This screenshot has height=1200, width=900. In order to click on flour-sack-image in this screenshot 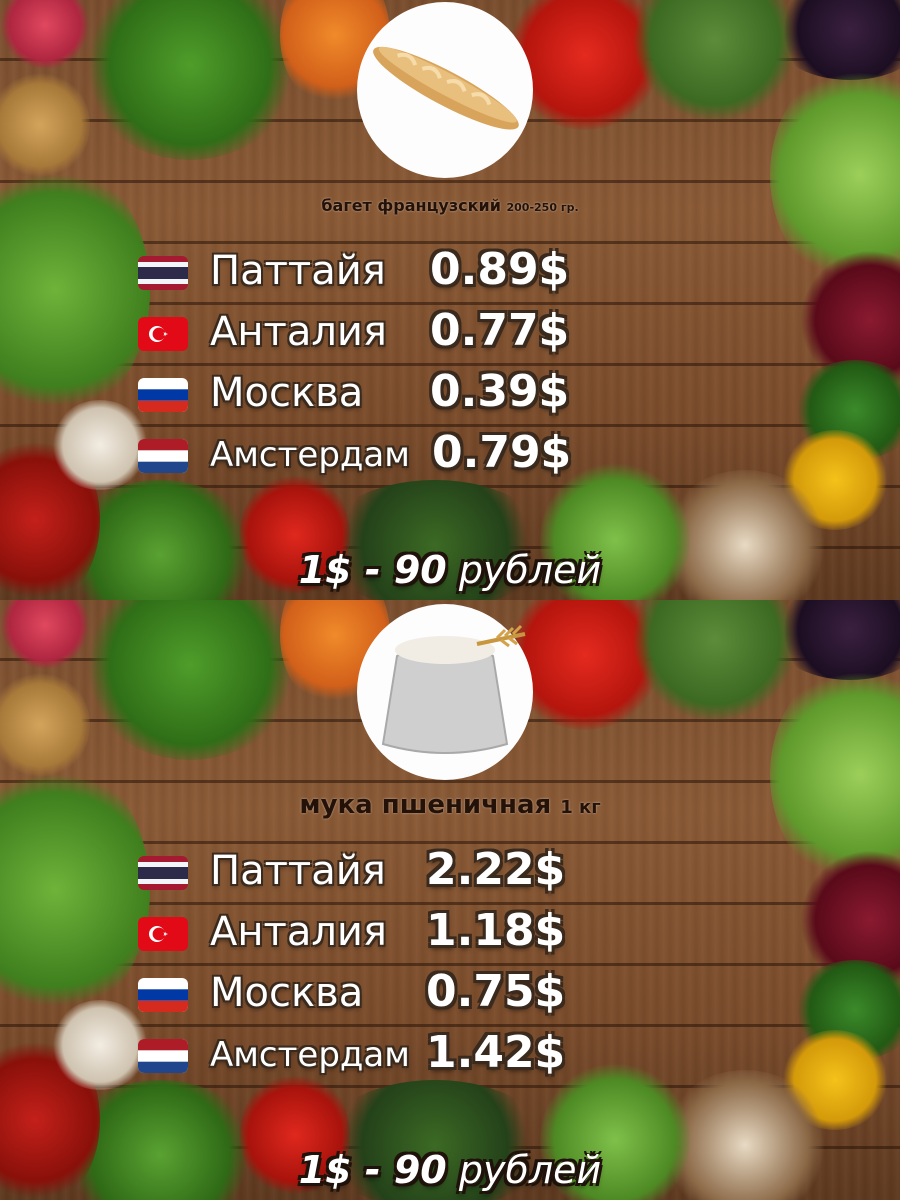, I will do `click(445, 692)`.